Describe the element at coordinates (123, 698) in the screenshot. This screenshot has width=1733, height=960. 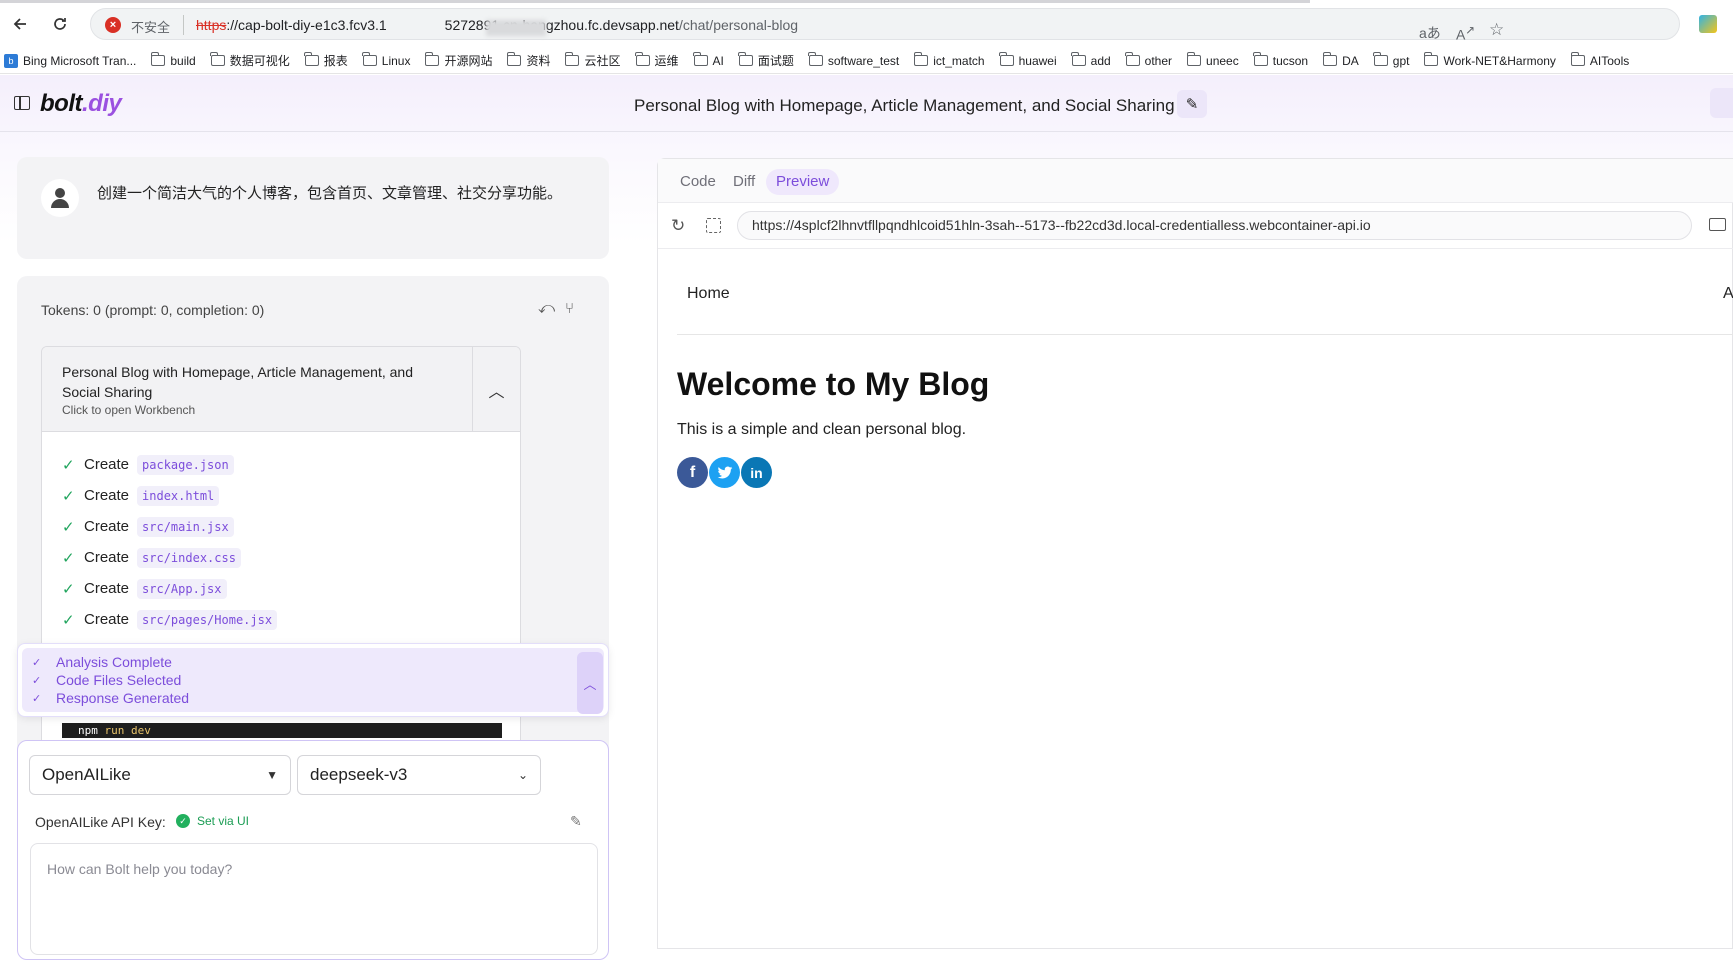
I see `progress-label: Response Generated` at that location.